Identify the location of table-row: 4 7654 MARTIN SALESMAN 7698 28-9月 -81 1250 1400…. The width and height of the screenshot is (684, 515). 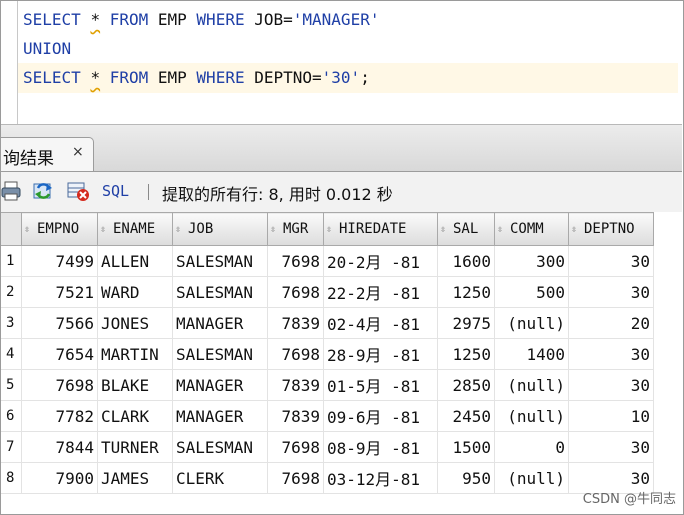
(327, 354).